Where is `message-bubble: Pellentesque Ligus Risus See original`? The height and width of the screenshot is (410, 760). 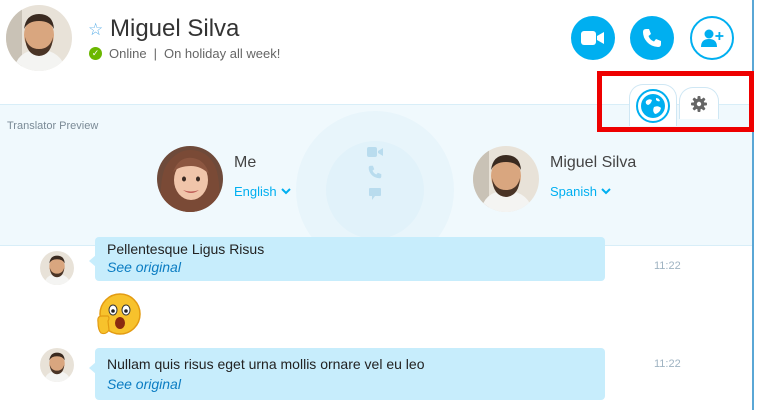 message-bubble: Pellentesque Ligus Risus See original is located at coordinates (347, 259).